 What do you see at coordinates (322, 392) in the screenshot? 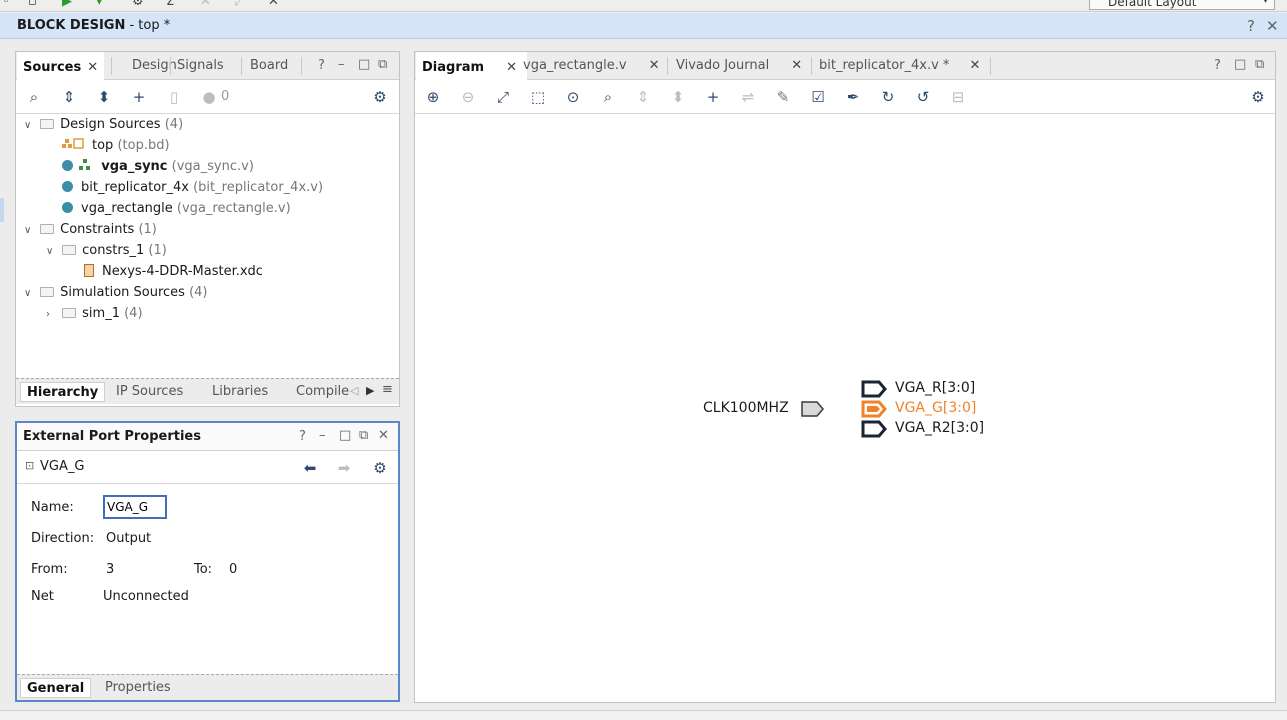
I see `tab-compile-order: Compile` at bounding box center [322, 392].